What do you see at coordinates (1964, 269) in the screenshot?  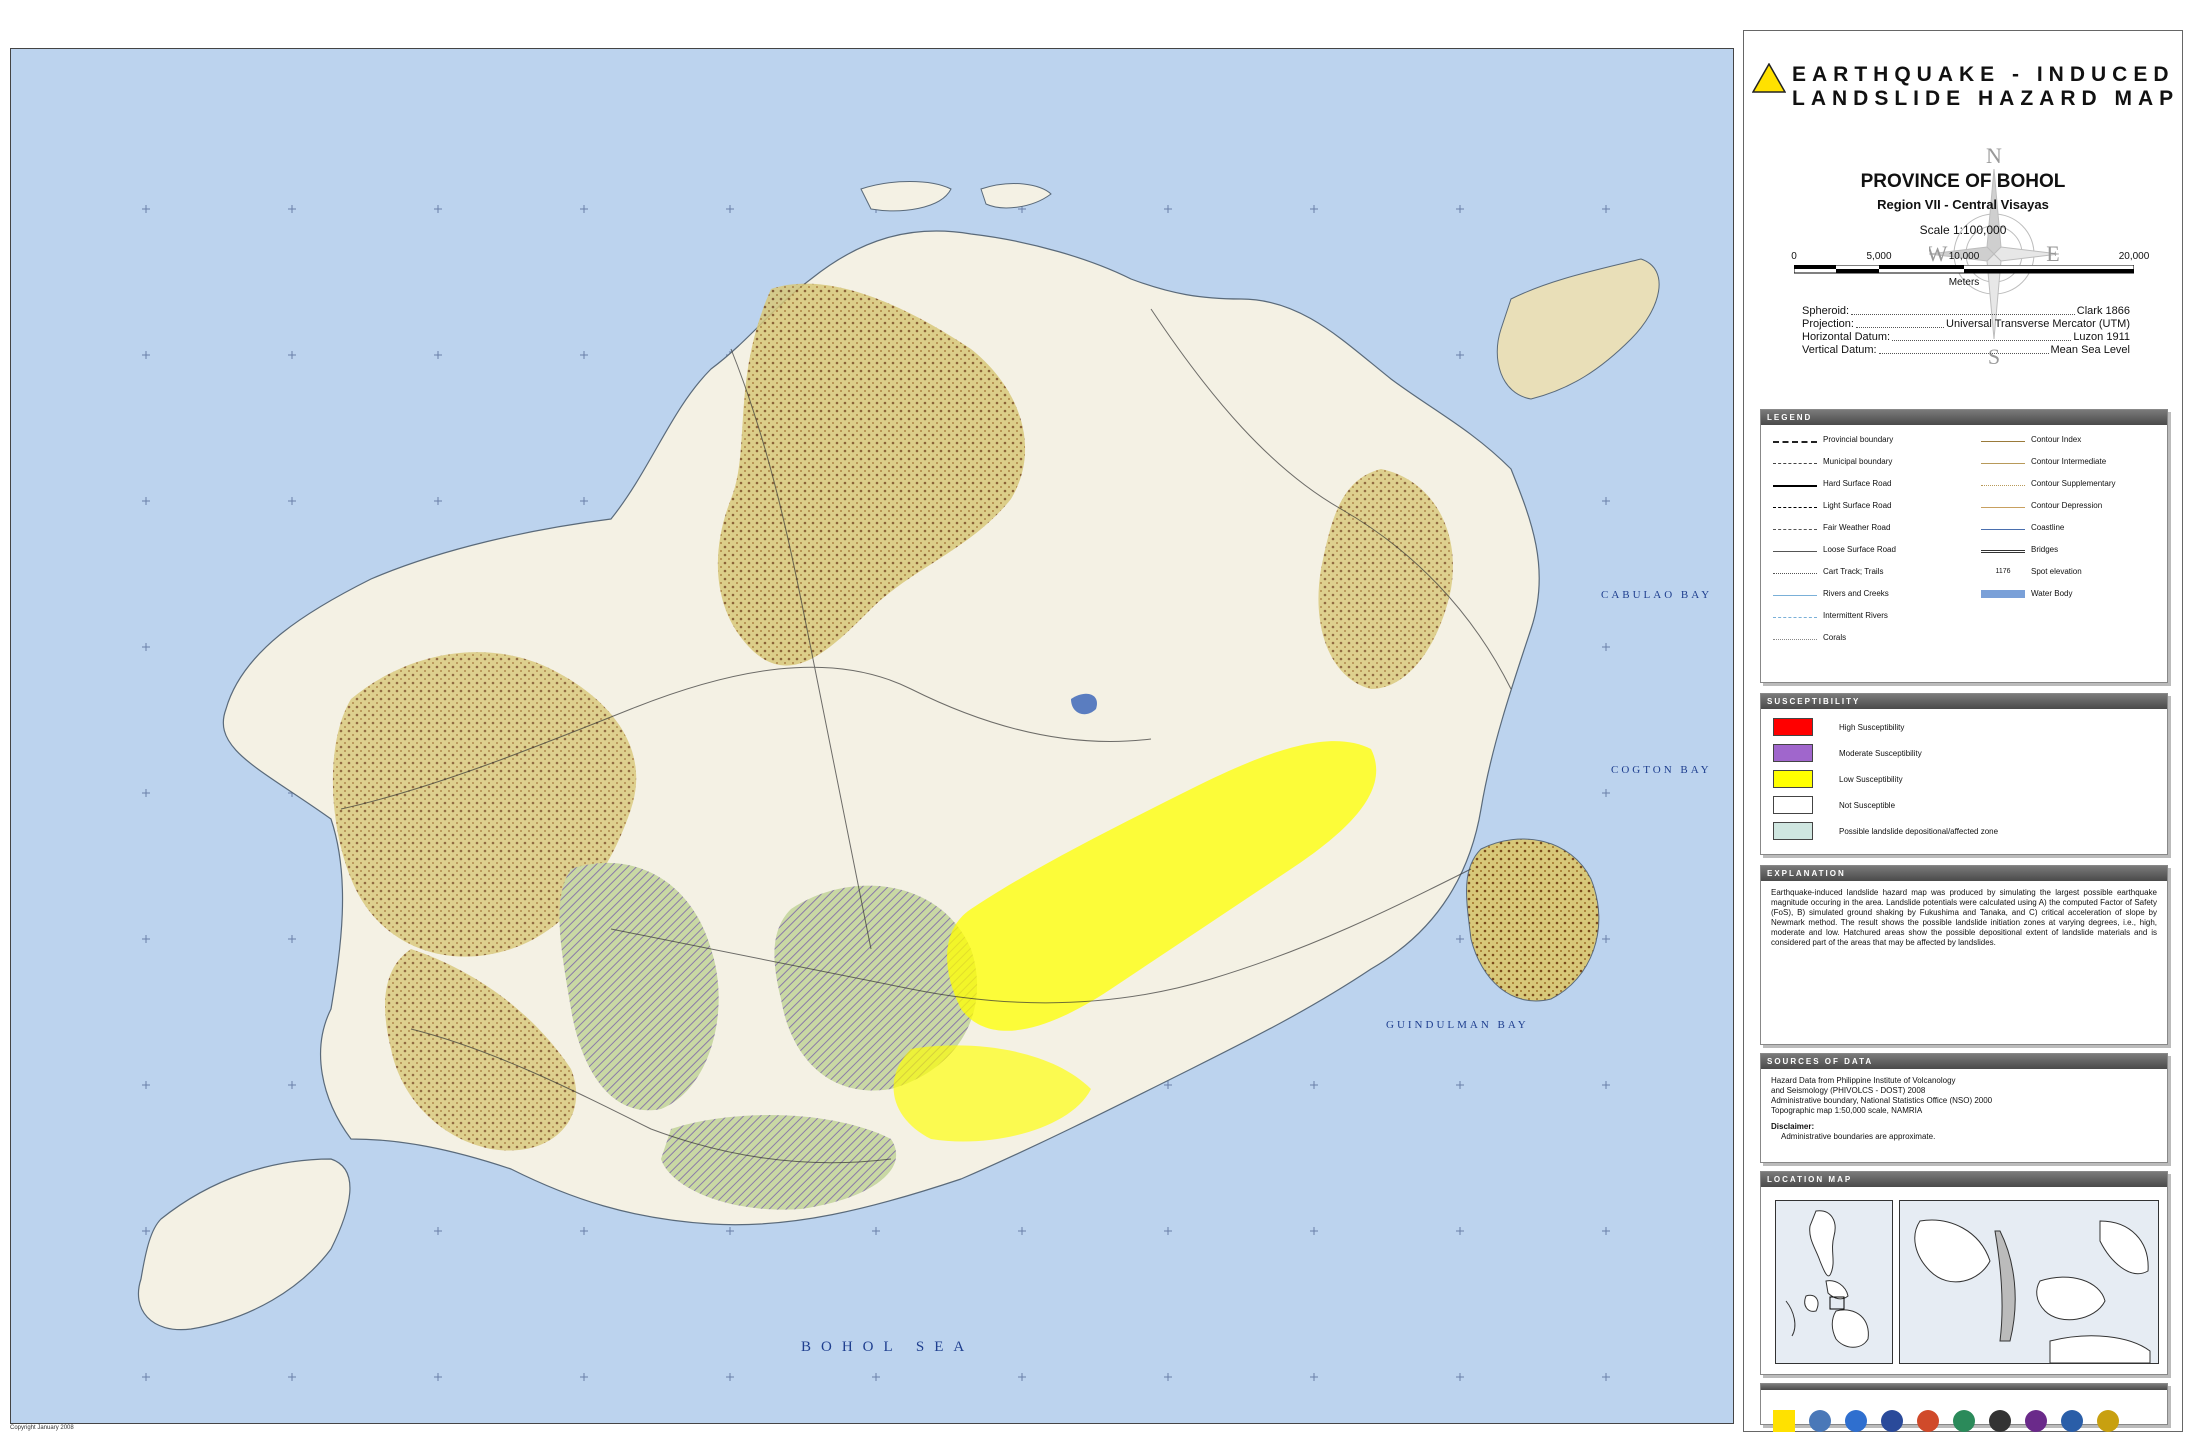 I see `scale-bar-graphic` at bounding box center [1964, 269].